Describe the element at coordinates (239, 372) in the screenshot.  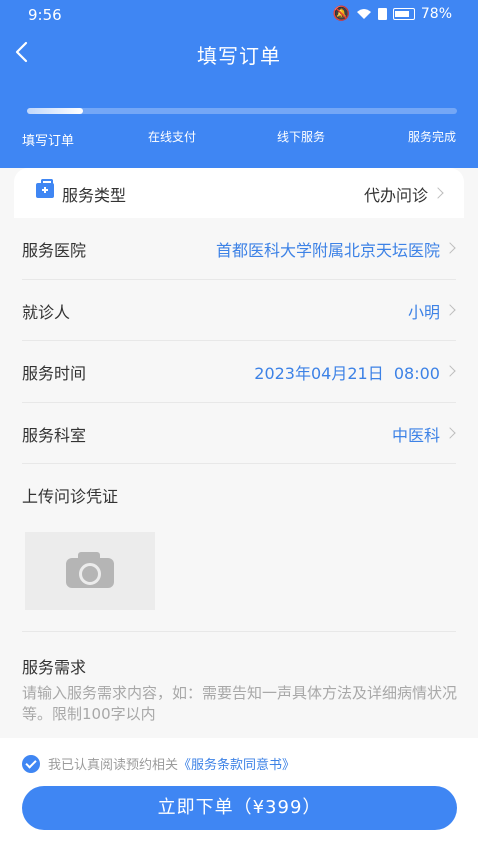
I see `row-service-time: 服务时间 2023年04月21日 08:00` at that location.